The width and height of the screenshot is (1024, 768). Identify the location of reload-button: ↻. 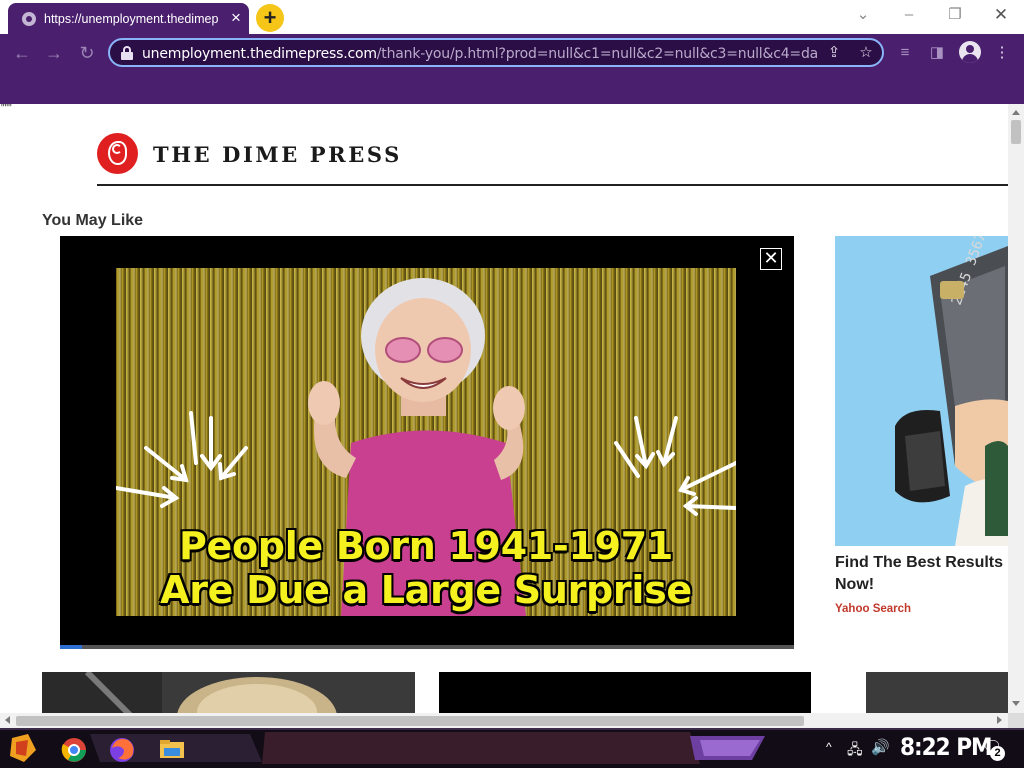
(87, 53).